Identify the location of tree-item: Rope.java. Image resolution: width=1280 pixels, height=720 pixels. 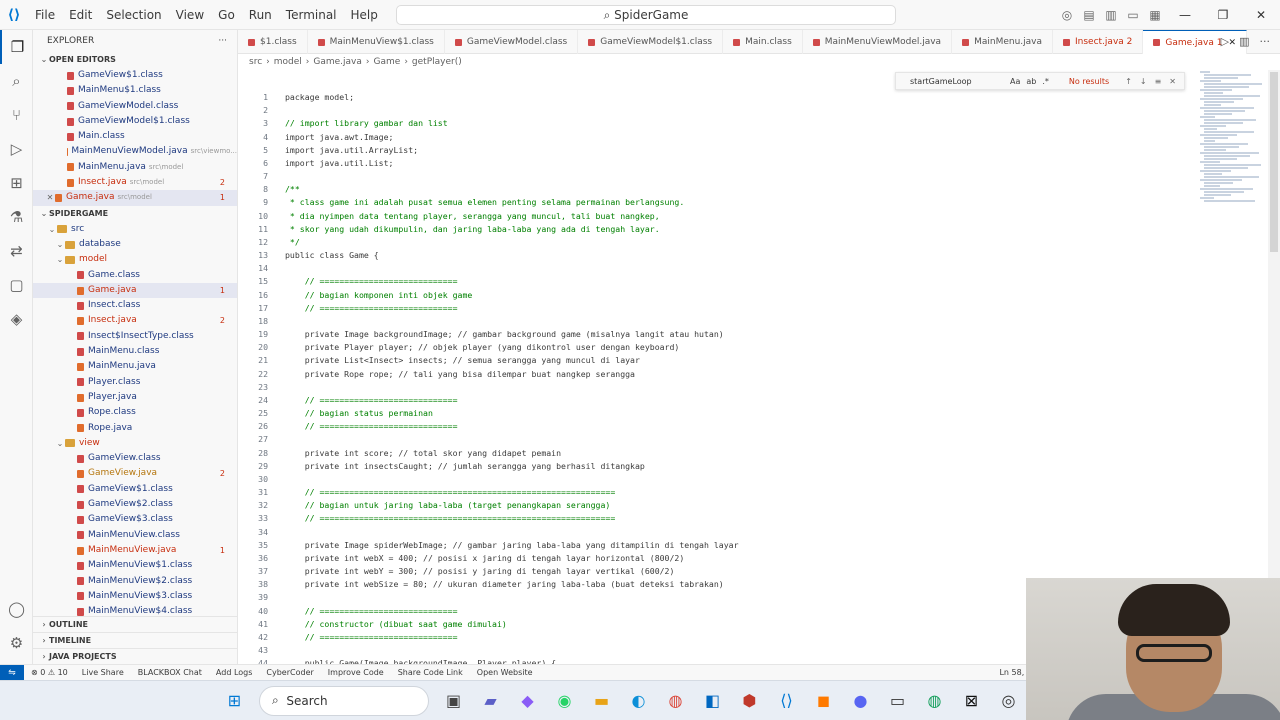
(135, 428).